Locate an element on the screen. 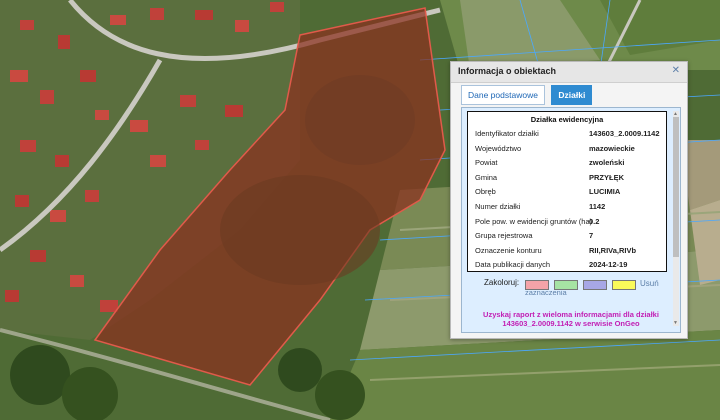  parcel-title: Działka ewidencyjna is located at coordinates (567, 119).